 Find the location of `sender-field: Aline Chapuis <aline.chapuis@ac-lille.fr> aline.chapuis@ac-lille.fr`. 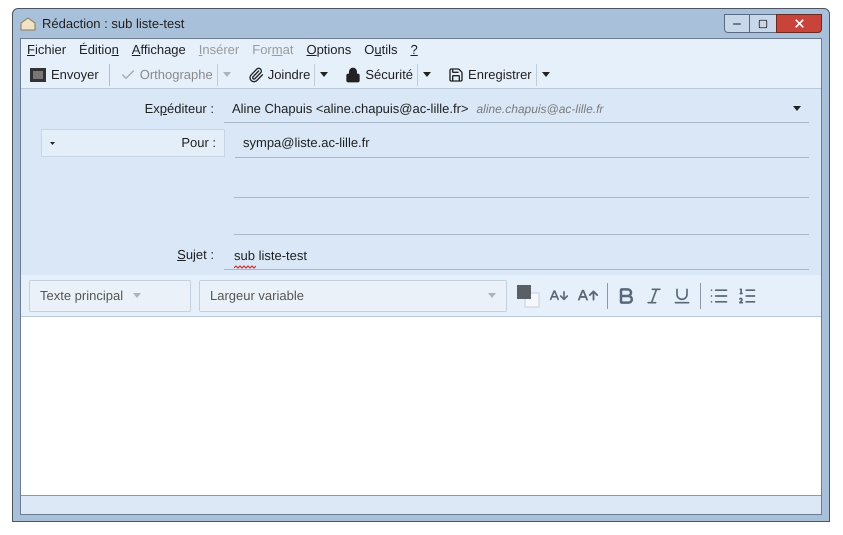

sender-field: Aline Chapuis <aline.chapuis@ac-lille.fr> aline.chapuis@ac-lille.fr is located at coordinates (516, 109).